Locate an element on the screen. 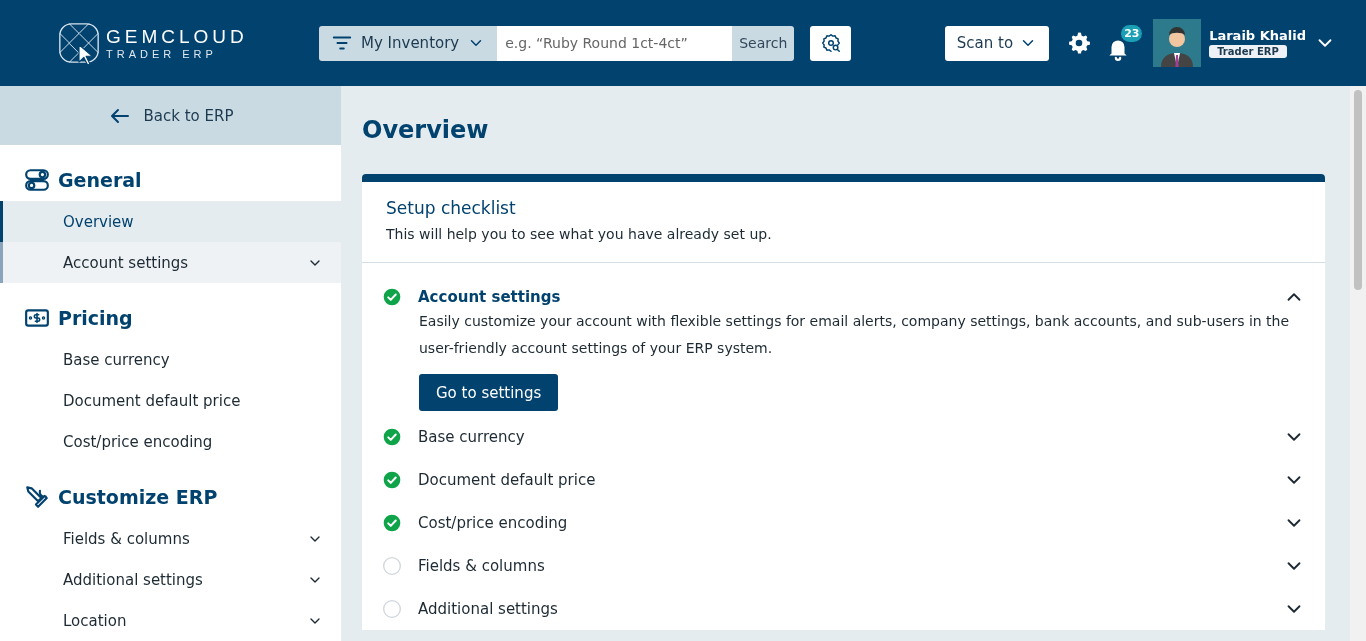 The height and width of the screenshot is (641, 1366). sidebar-item: Additional settings is located at coordinates (170, 579).